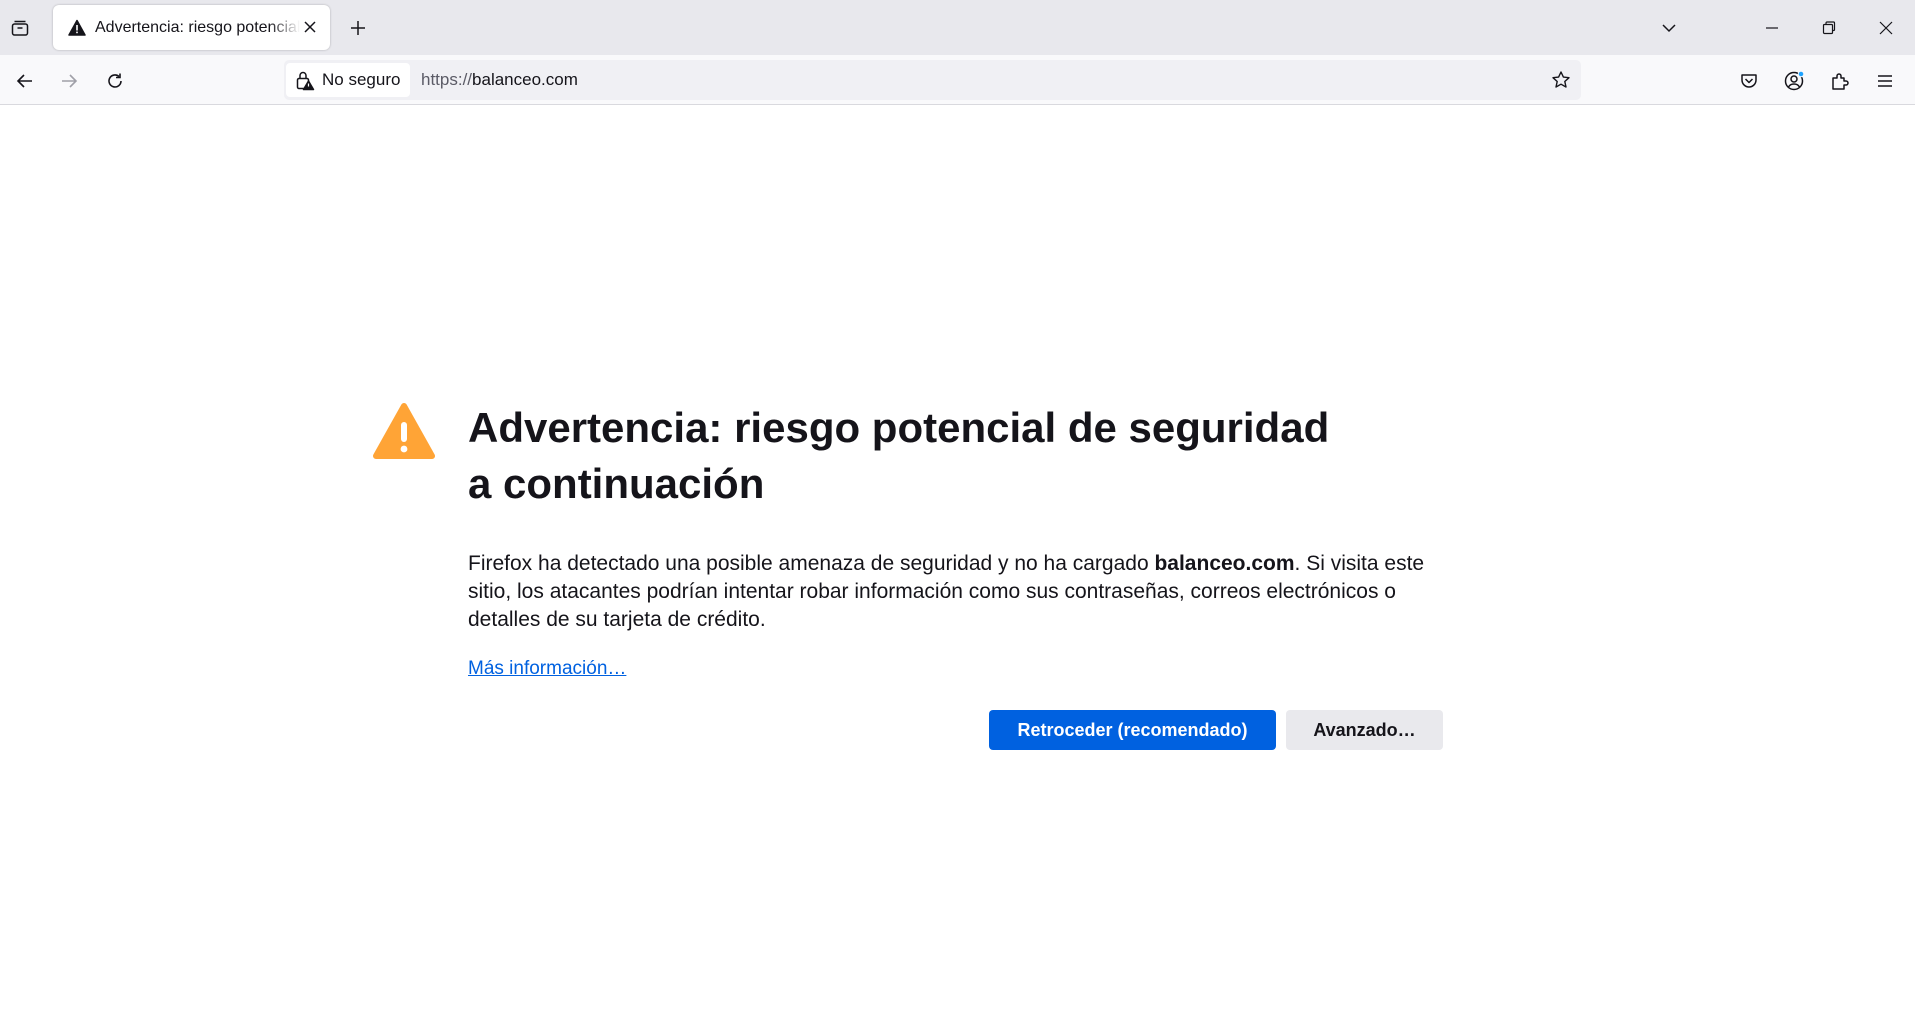  Describe the element at coordinates (1885, 81) in the screenshot. I see `hamburger-menu-icon` at that location.